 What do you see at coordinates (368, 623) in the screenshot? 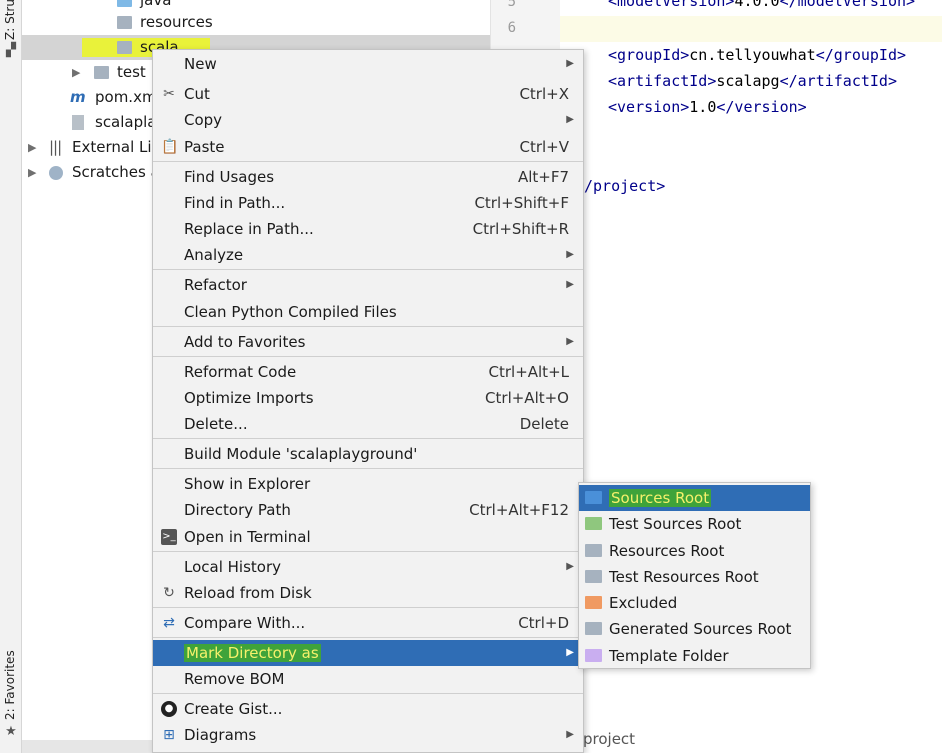
I see `menu-item-compare-with: ⇄ Compare With... Ctrl+D` at bounding box center [368, 623].